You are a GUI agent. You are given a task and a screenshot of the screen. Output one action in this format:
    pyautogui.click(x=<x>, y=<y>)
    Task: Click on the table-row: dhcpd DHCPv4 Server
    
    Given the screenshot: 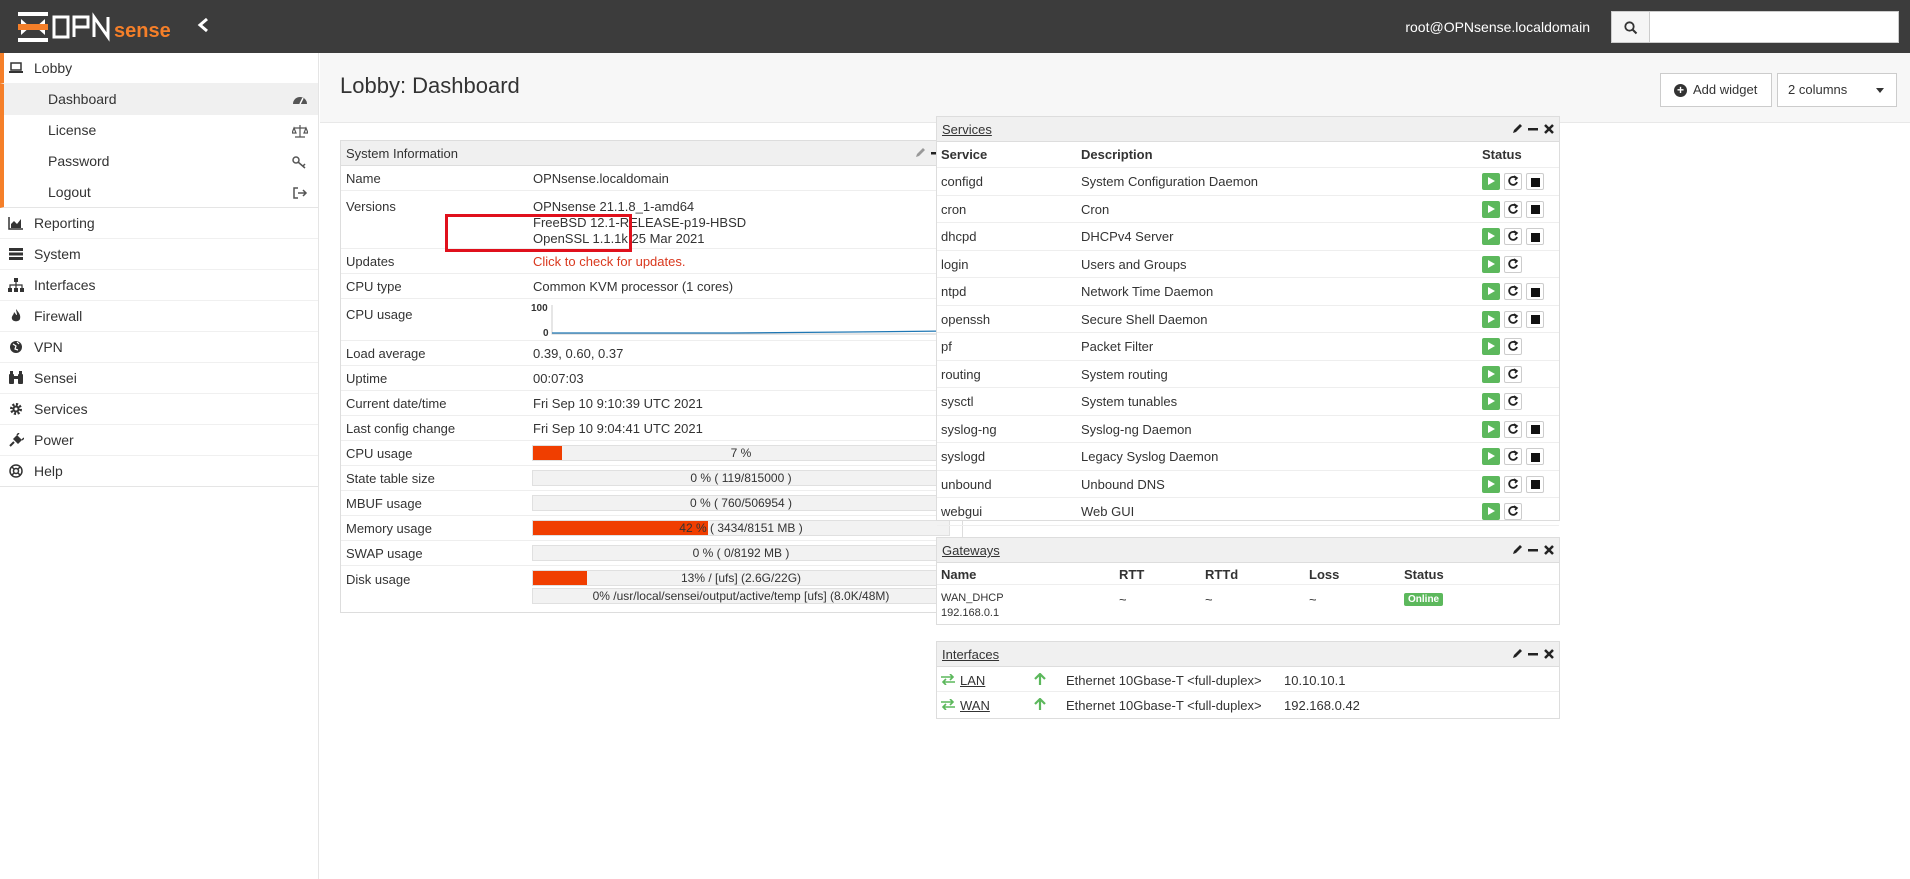 What is the action you would take?
    pyautogui.click(x=1248, y=237)
    